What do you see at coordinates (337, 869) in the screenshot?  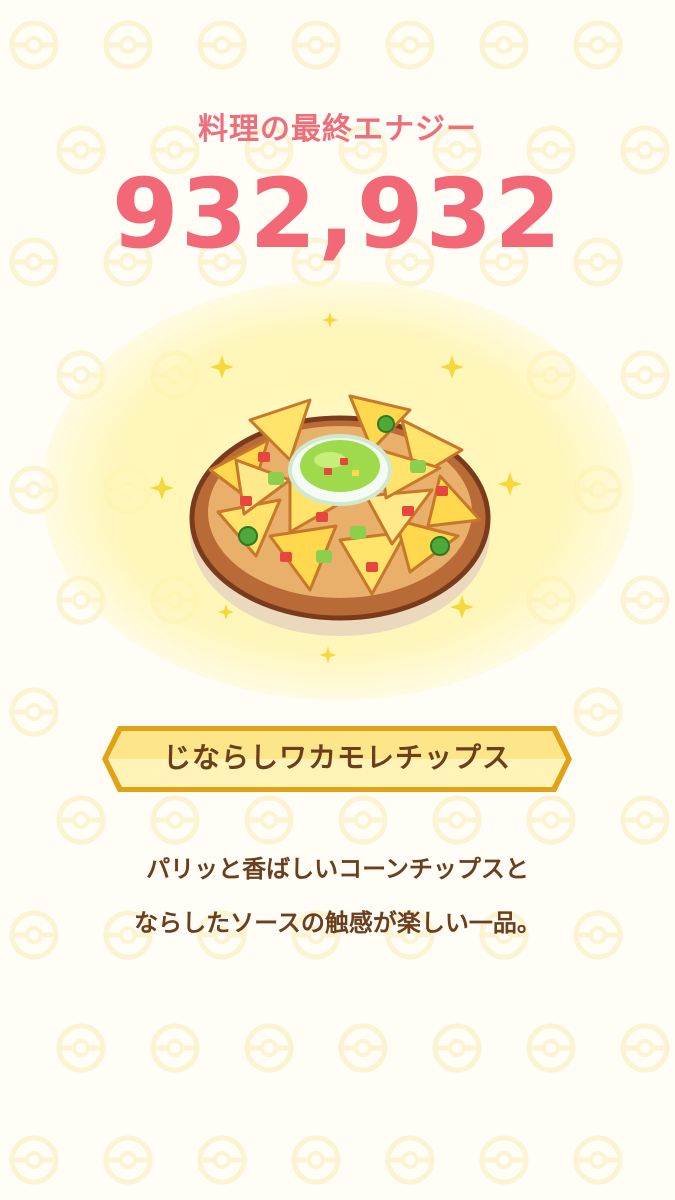 I see `description-line-1: パリッと香ばしいコーンチップスと` at bounding box center [337, 869].